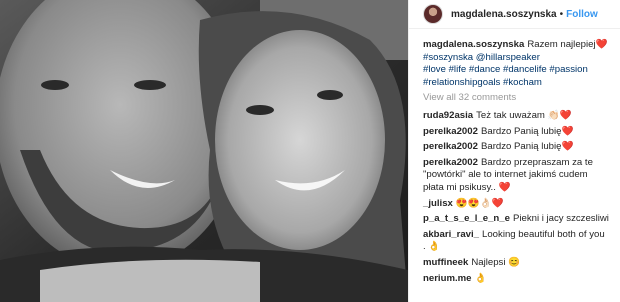 Image resolution: width=620 pixels, height=302 pixels. I want to click on comment-text: 😍😍👌🏻❤️, so click(479, 203).